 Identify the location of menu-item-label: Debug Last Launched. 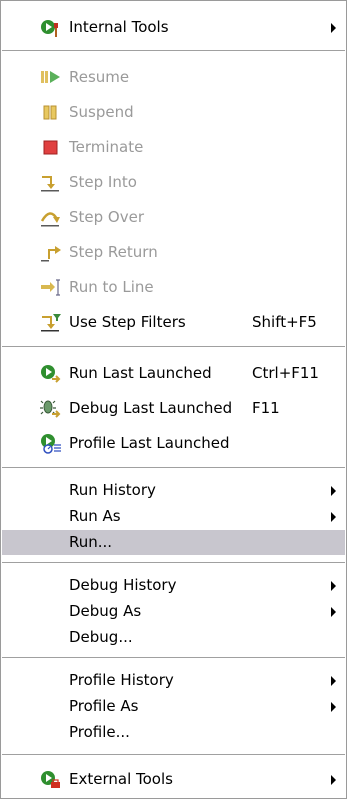
(151, 408).